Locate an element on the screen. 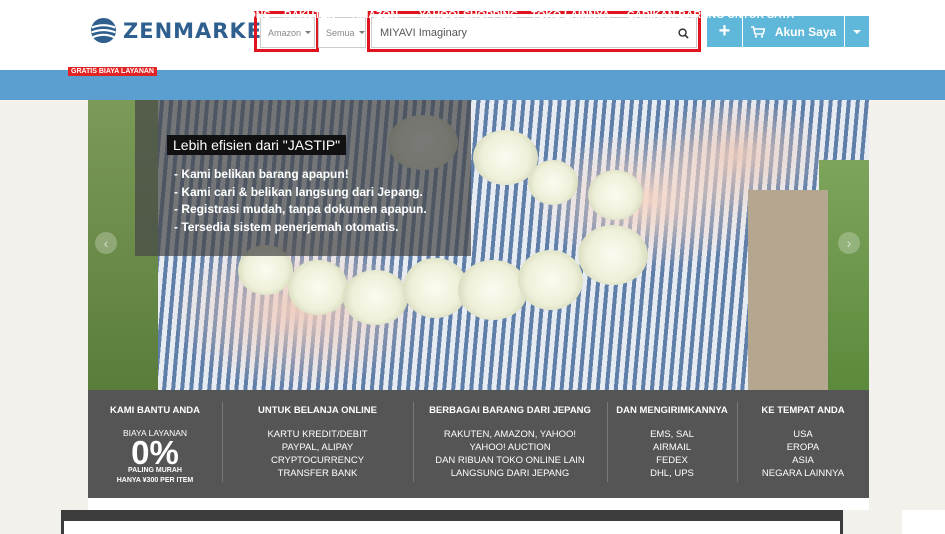 This screenshot has height=534, width=945. feature-line: CRYPTOCURRENCY is located at coordinates (317, 460).